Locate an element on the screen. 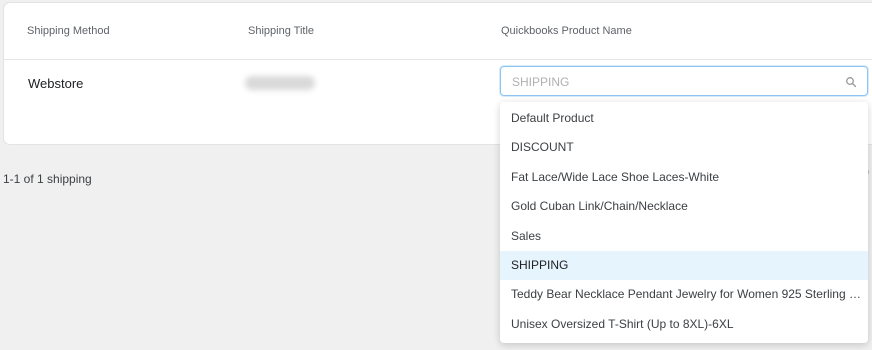 The height and width of the screenshot is (350, 872). dropdown-option: Default Product is located at coordinates (684, 118).